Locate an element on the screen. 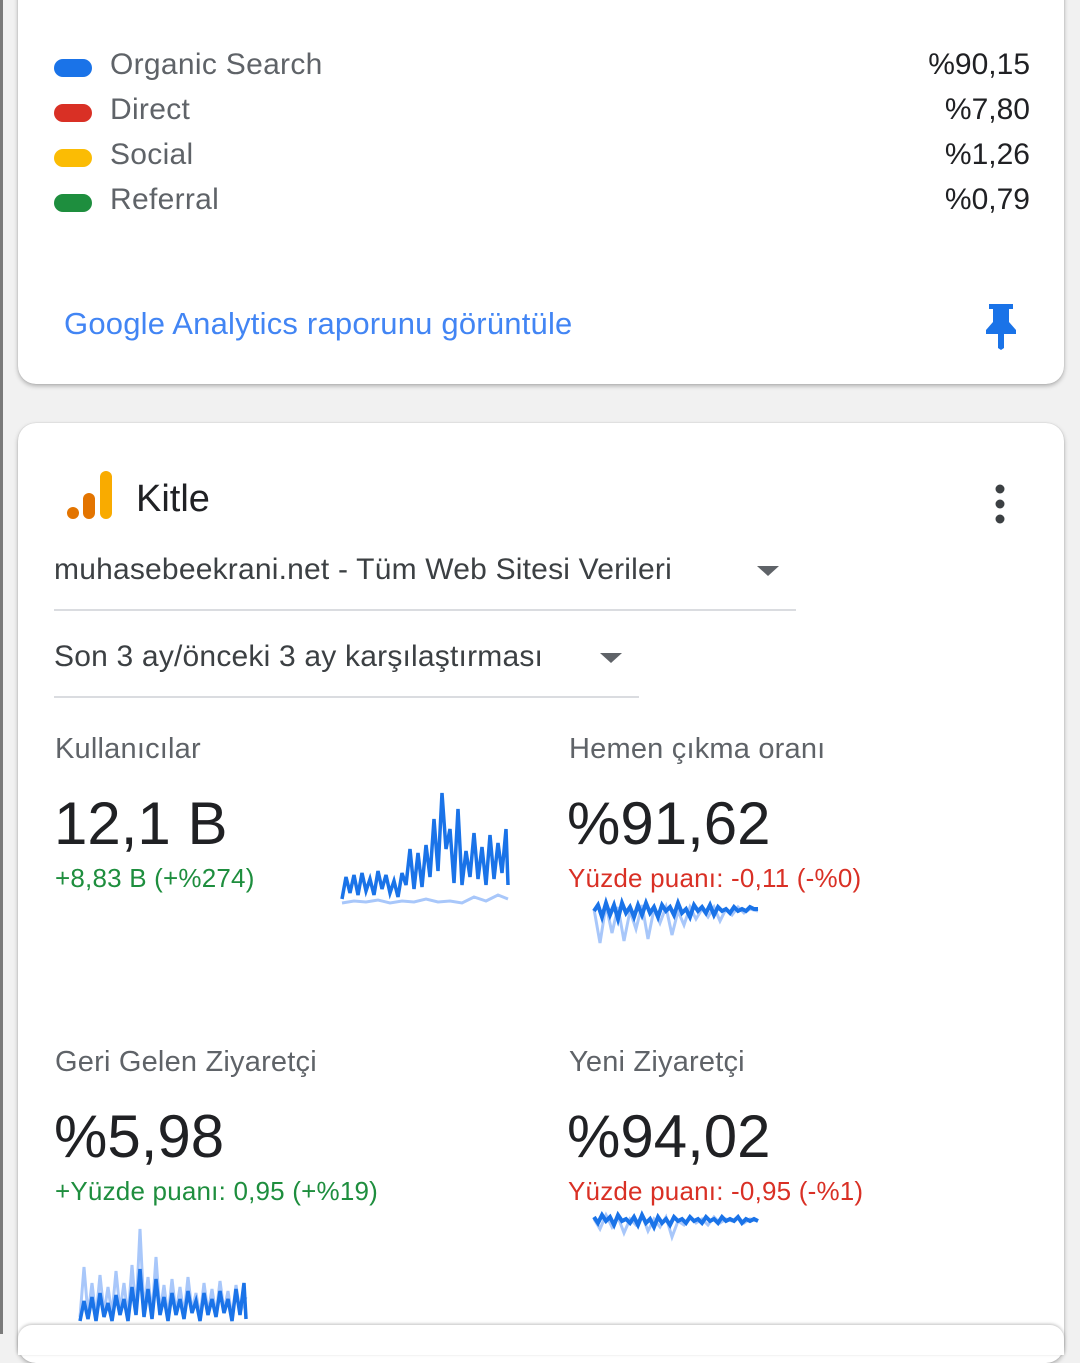 The image size is (1080, 1363). metric-value-returning: %5,98 is located at coordinates (139, 1136).